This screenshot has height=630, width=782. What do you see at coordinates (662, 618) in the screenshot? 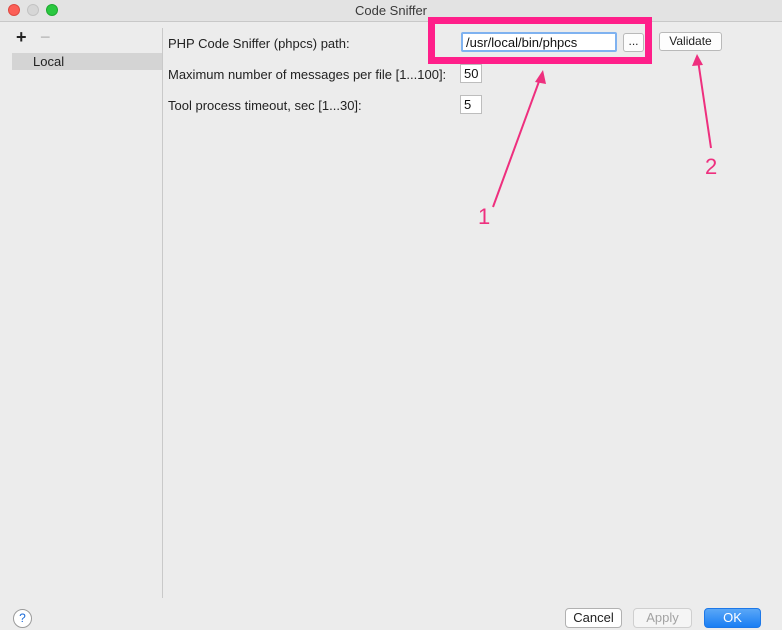
I see `apply-button: Apply` at bounding box center [662, 618].